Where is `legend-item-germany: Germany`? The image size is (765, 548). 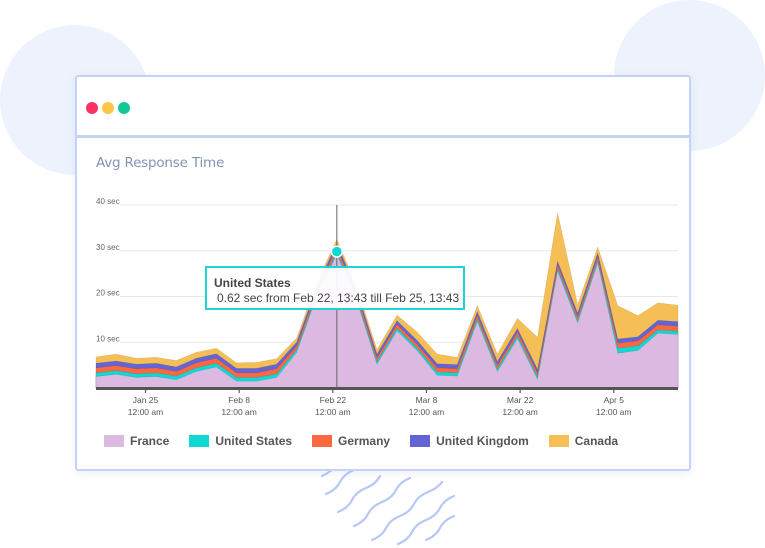 legend-item-germany: Germany is located at coordinates (351, 441).